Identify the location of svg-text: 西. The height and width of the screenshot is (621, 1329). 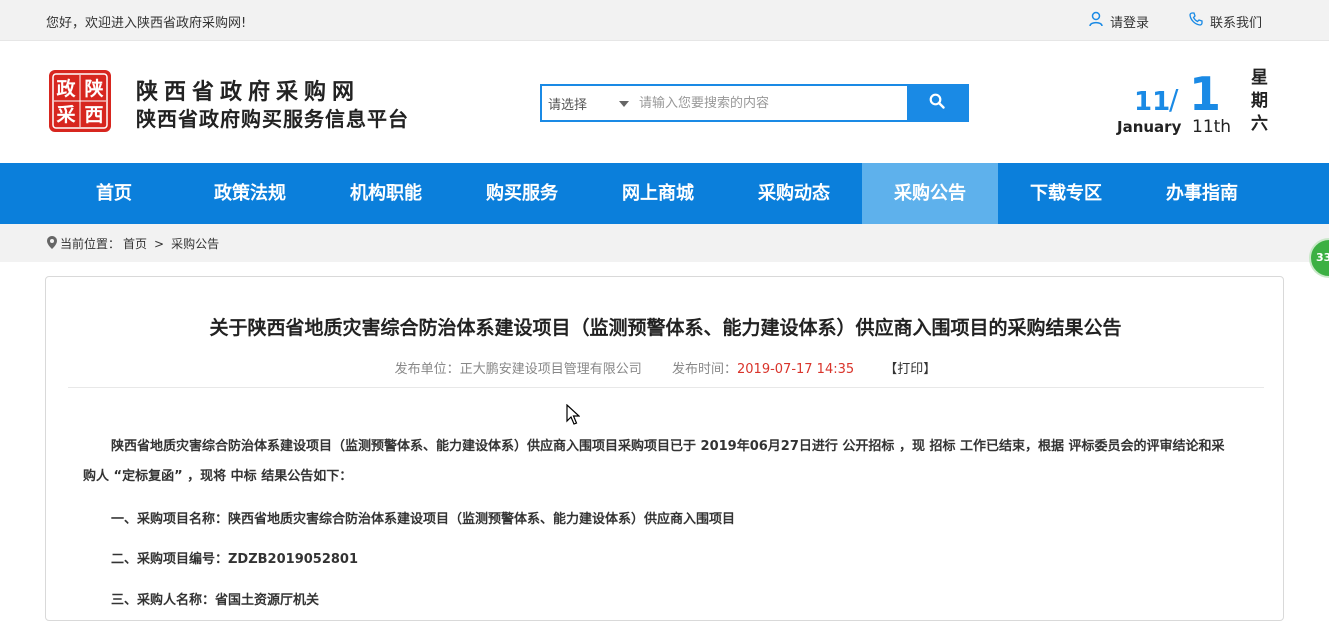
(93, 115).